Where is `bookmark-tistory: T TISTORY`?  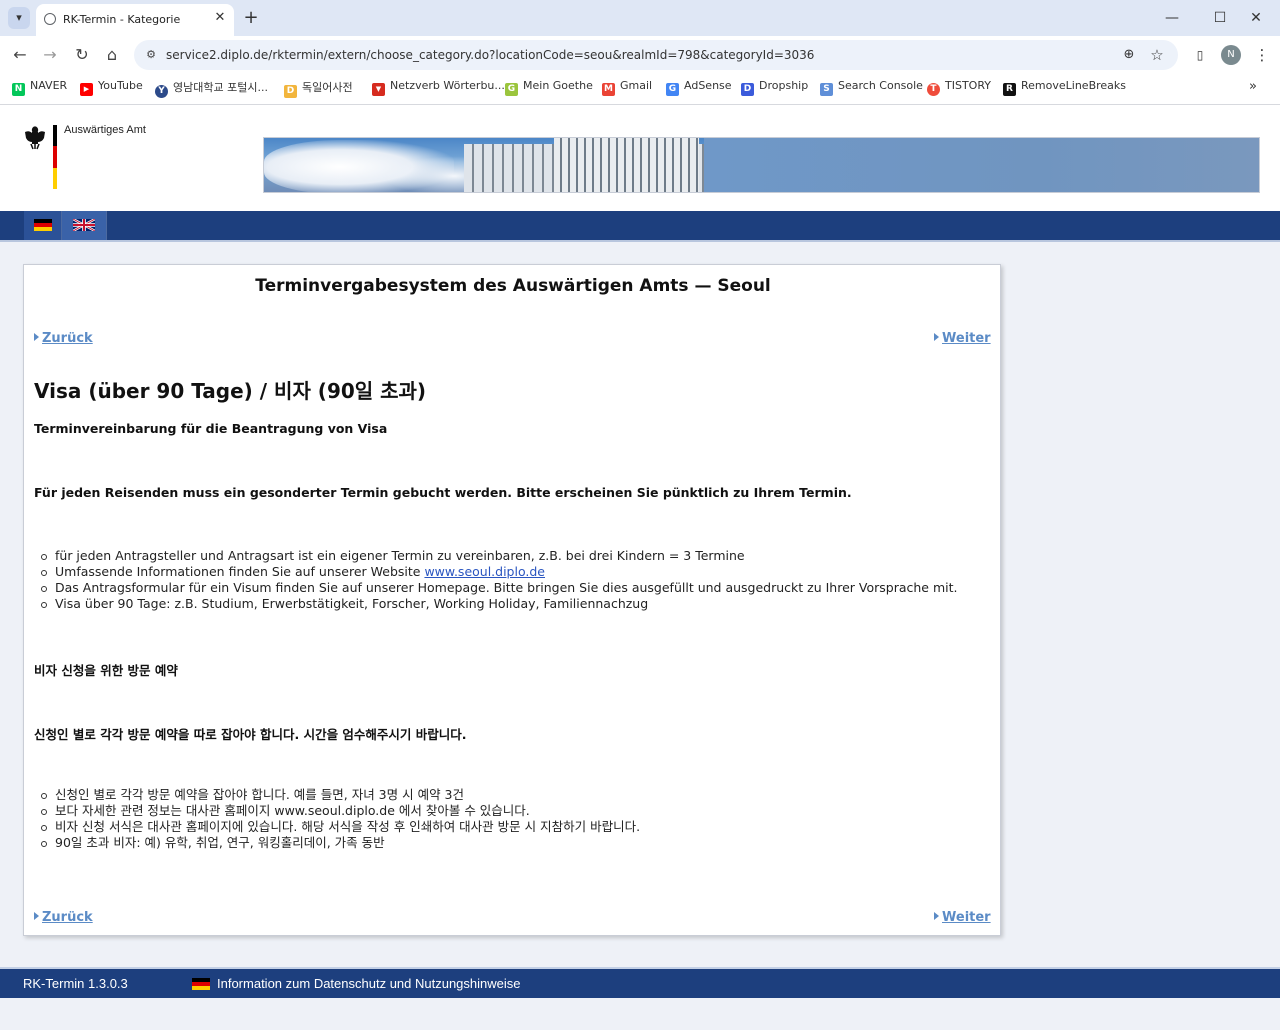 bookmark-tistory: T TISTORY is located at coordinates (959, 87).